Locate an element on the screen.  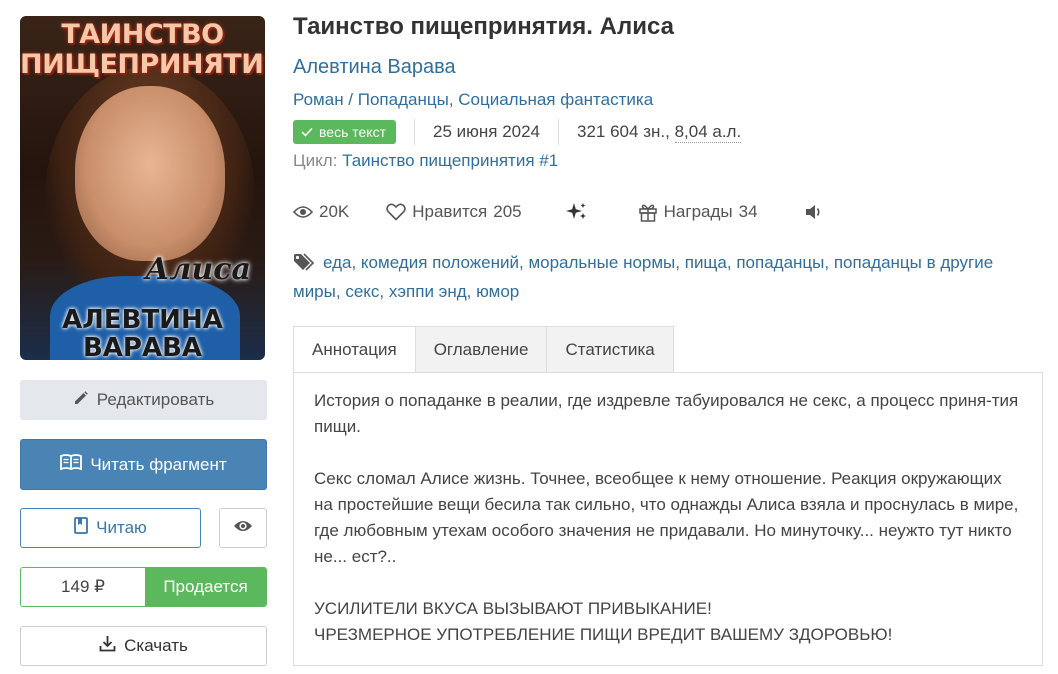
tag-link: моральные нормы is located at coordinates (601, 262).